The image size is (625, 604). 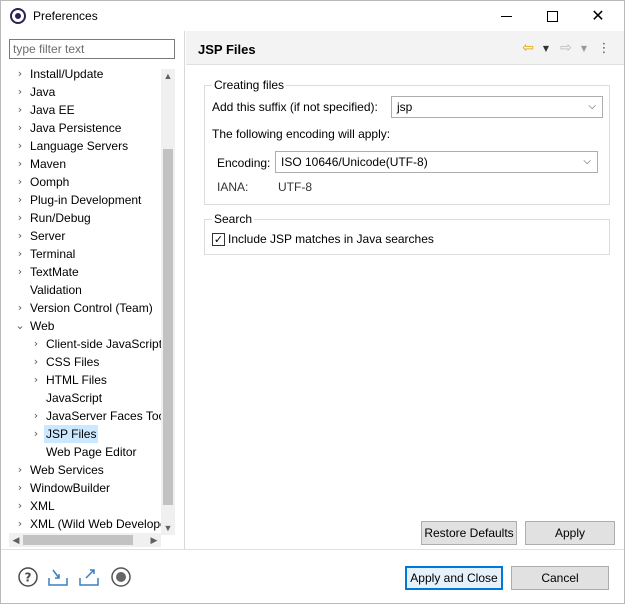 I want to click on tree-horizontal-scrollbar: ◀ ▶, so click(x=85, y=540).